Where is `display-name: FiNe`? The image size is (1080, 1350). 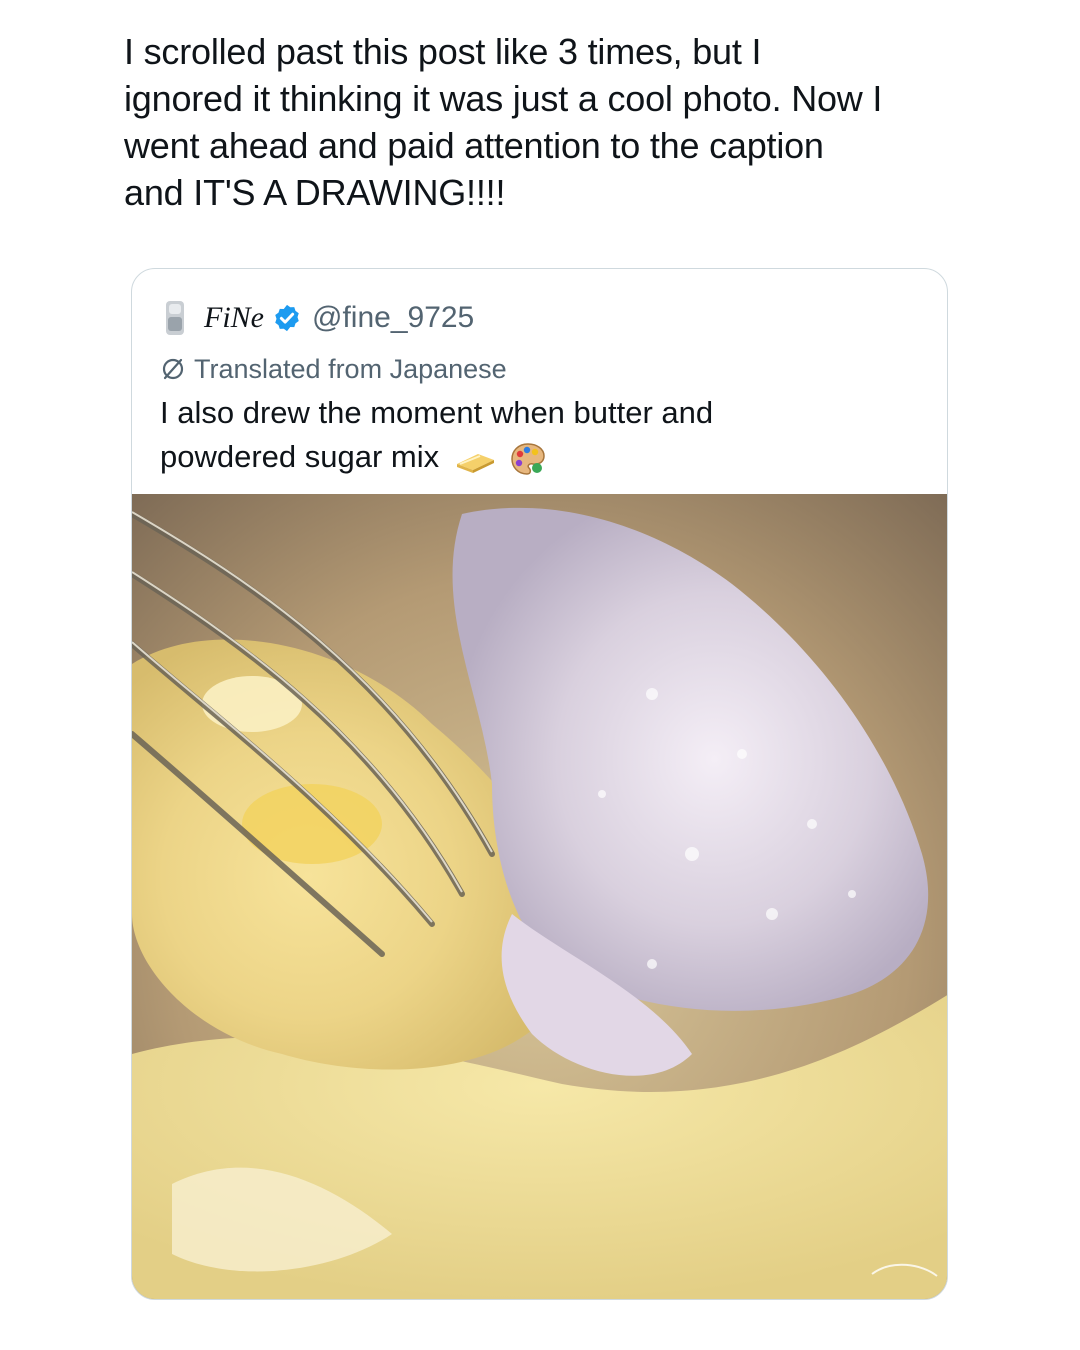 display-name: FiNe is located at coordinates (234, 318).